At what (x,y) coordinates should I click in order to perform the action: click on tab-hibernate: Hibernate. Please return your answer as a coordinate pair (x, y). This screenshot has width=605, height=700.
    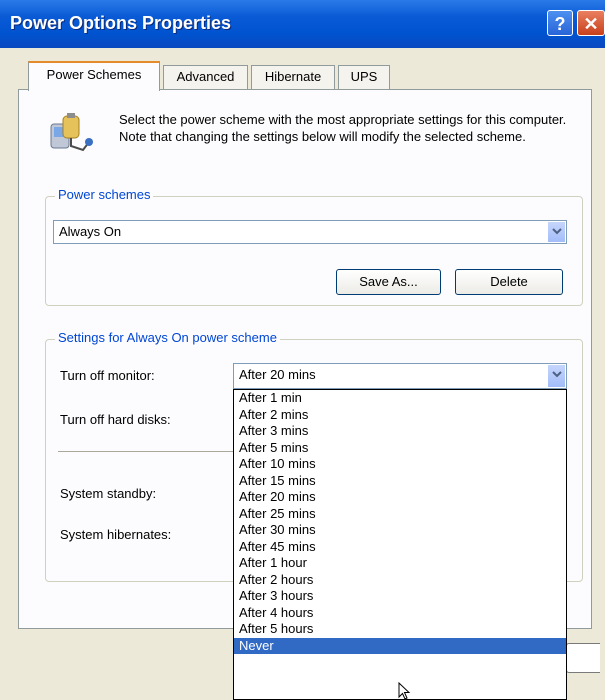
    Looking at the image, I should click on (293, 77).